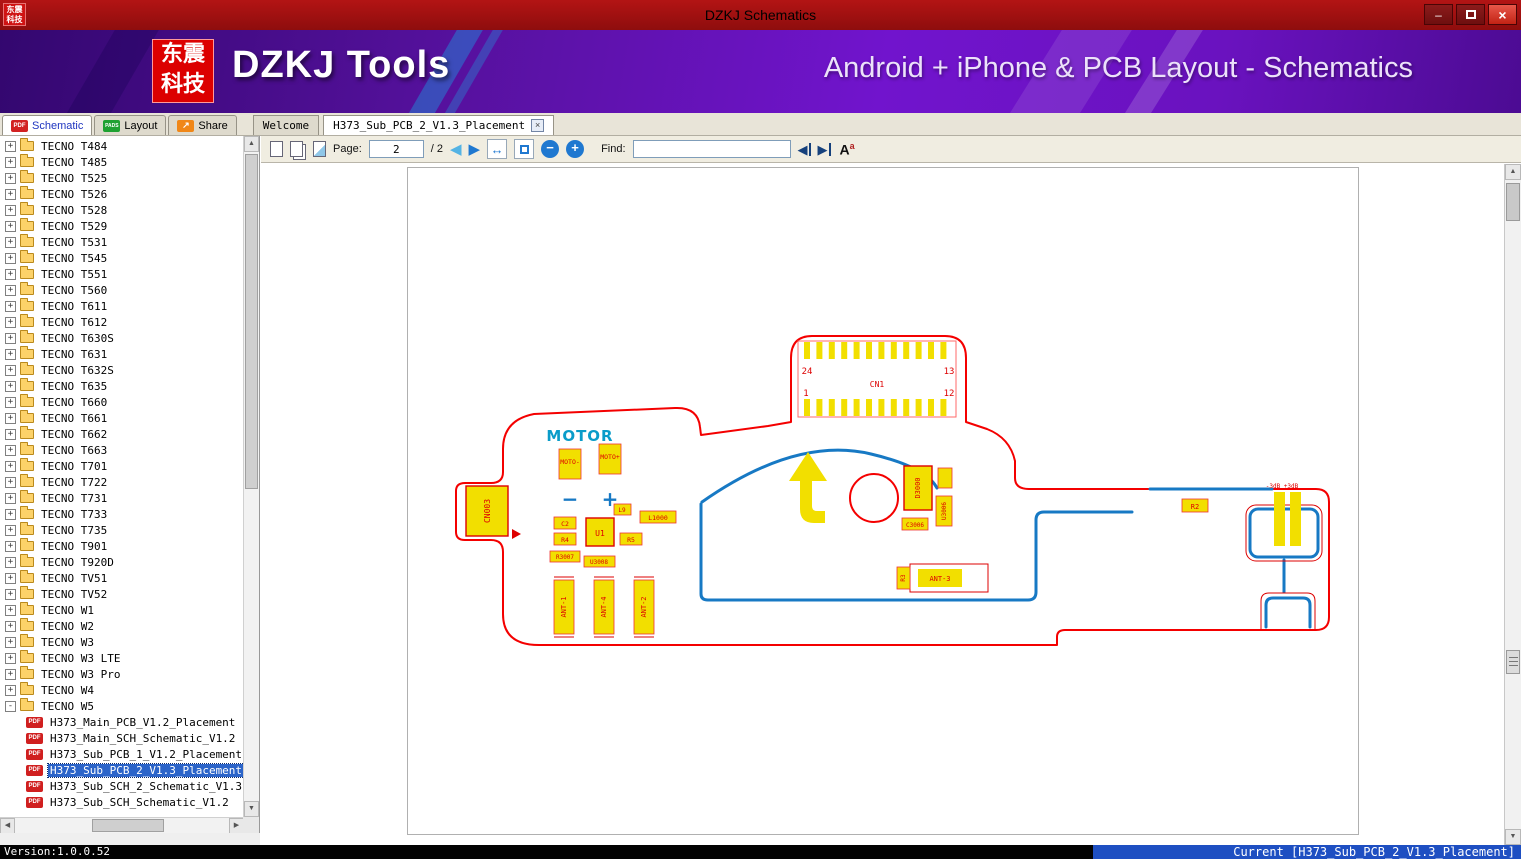 The width and height of the screenshot is (1521, 859). I want to click on page-thumbnail-icon, so click(276, 149).